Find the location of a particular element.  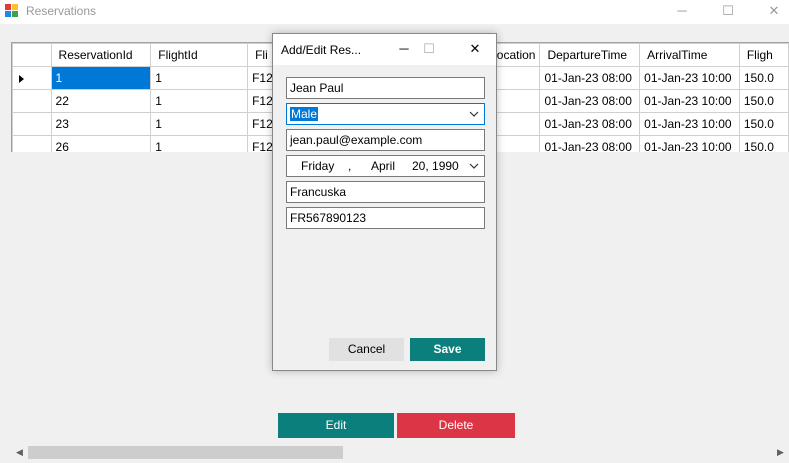

scroll-right-icon: ▶ is located at coordinates (780, 452).